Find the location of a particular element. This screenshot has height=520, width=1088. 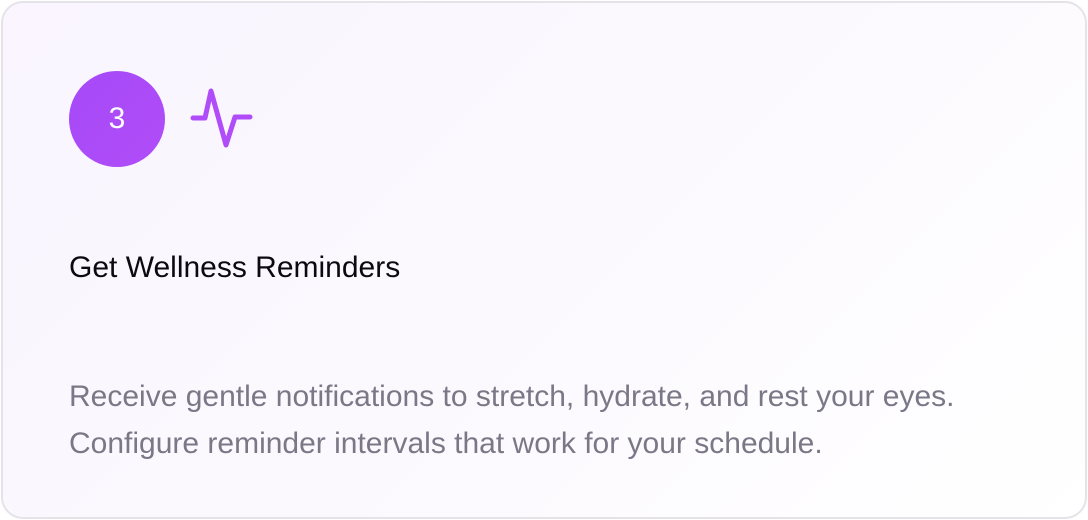

card-title: Get Wellness Reminders is located at coordinates (235, 267).